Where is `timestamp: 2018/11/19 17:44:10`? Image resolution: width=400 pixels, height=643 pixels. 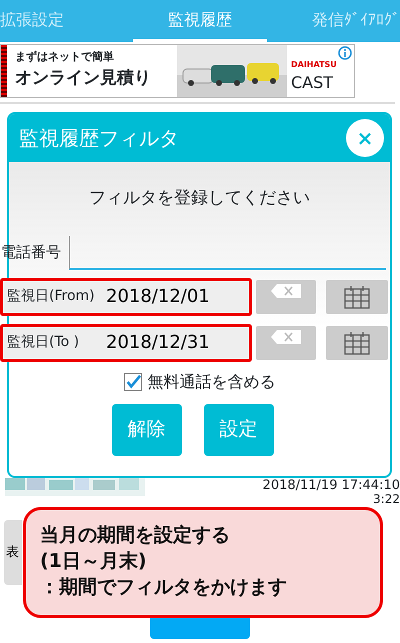 timestamp: 2018/11/19 17:44:10 is located at coordinates (331, 485).